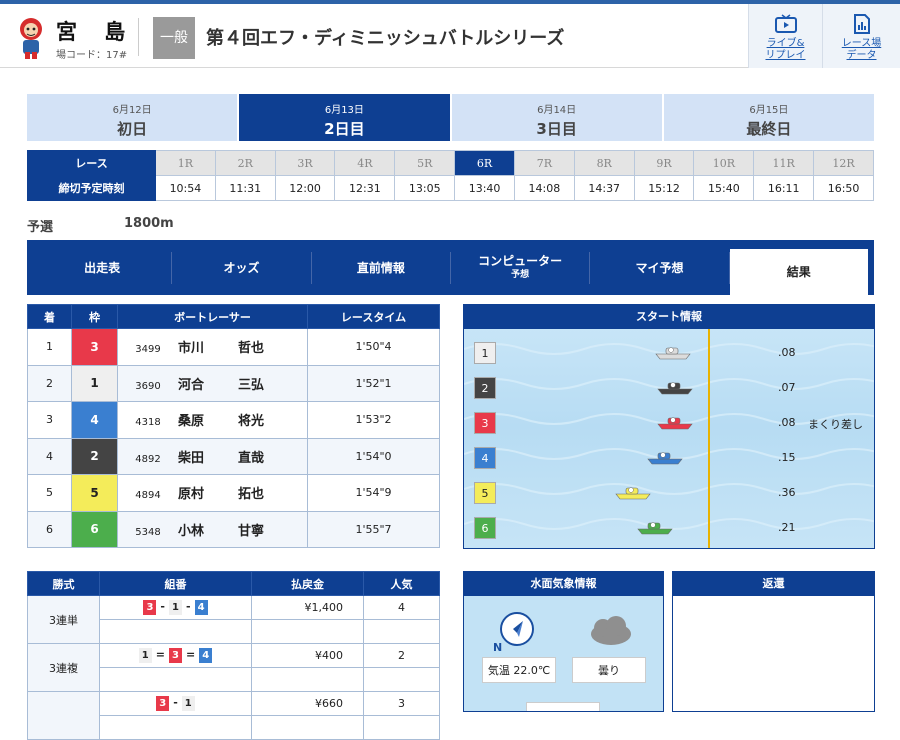 Image resolution: width=900 pixels, height=740 pixels. What do you see at coordinates (485, 458) in the screenshot?
I see `start-row: 4` at bounding box center [485, 458].